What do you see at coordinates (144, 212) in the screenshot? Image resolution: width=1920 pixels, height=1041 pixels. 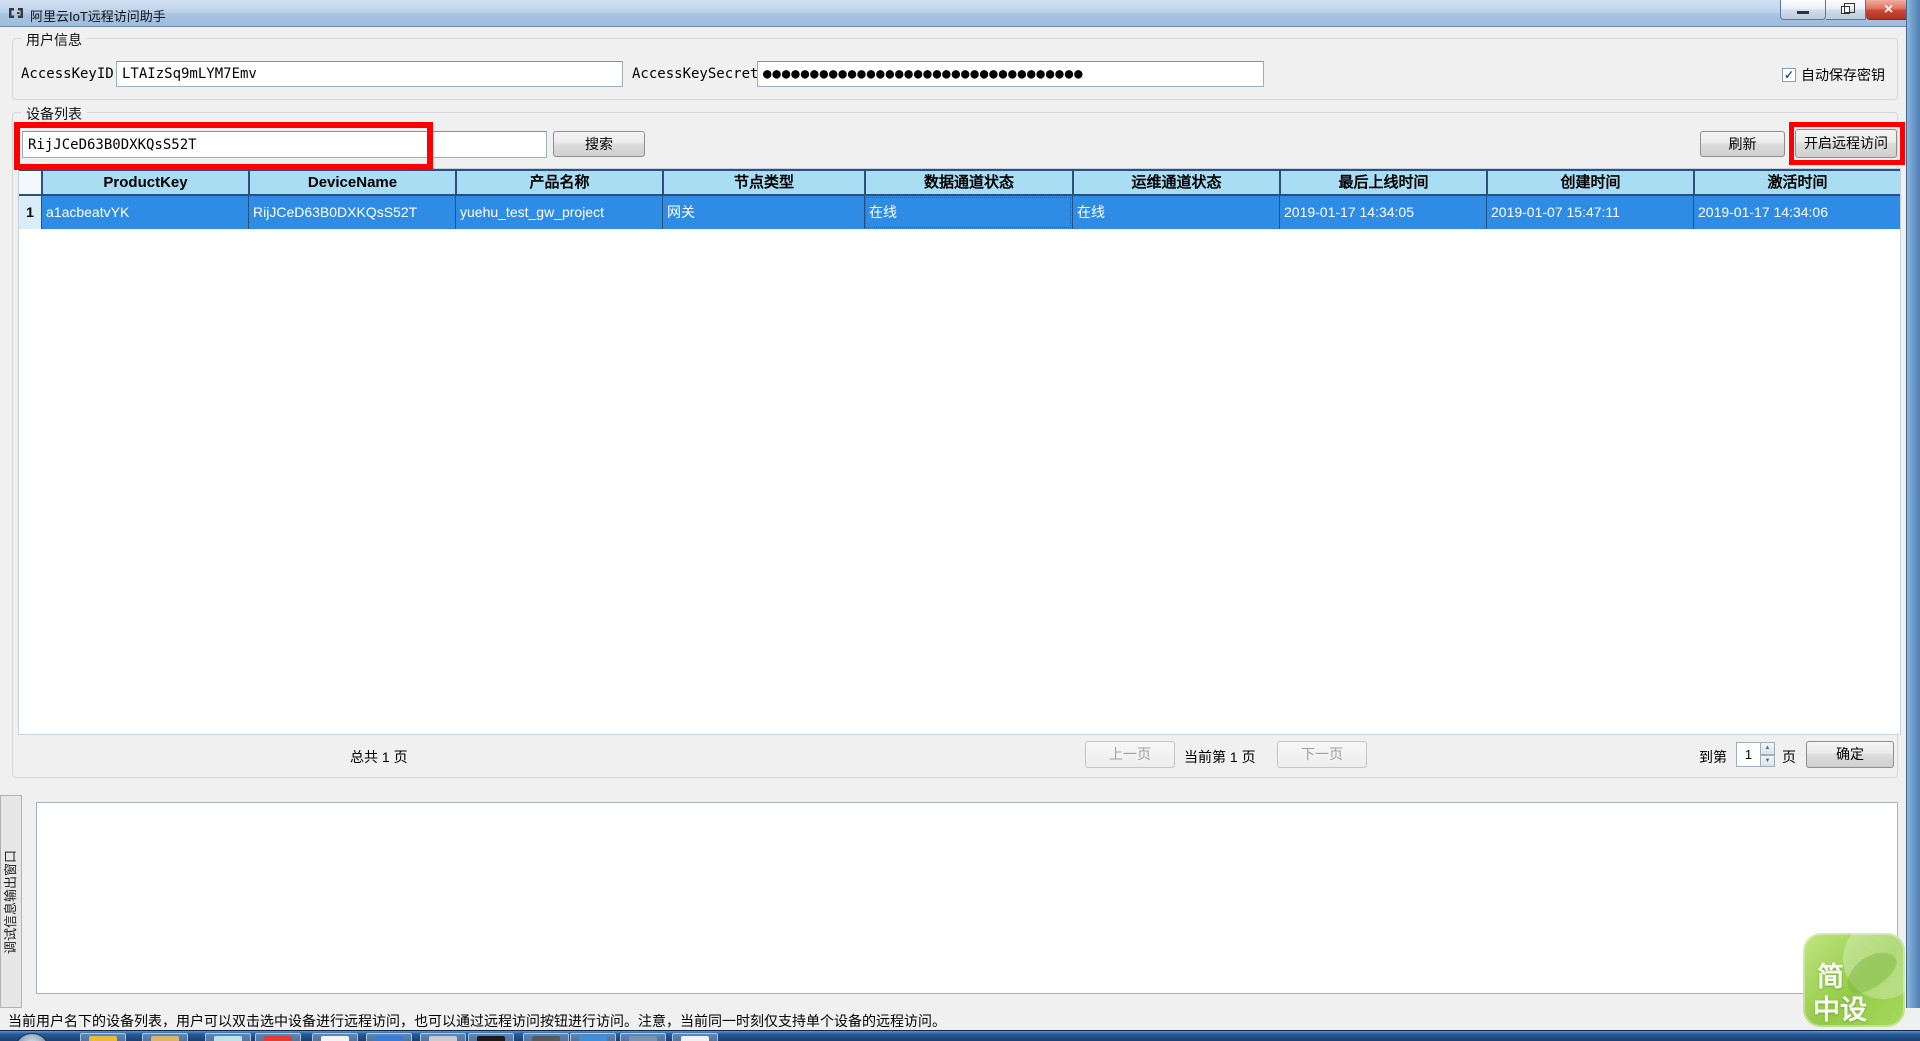 I see `cell-productkey: a1acbeatvYK` at bounding box center [144, 212].